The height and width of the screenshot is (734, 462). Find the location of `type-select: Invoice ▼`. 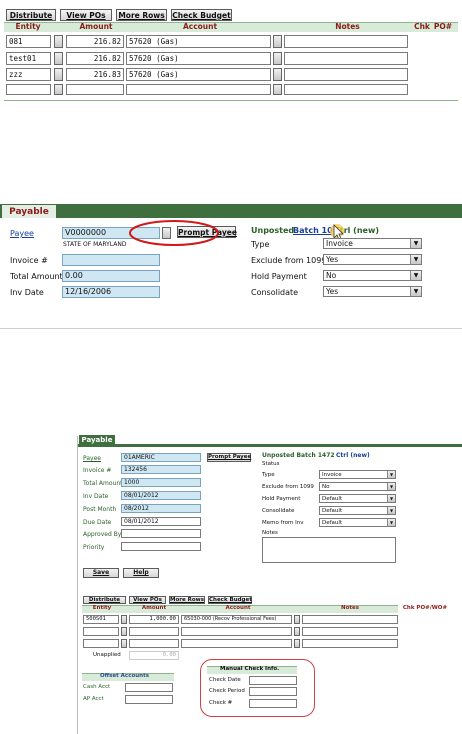

type-select: Invoice ▼ is located at coordinates (372, 243).